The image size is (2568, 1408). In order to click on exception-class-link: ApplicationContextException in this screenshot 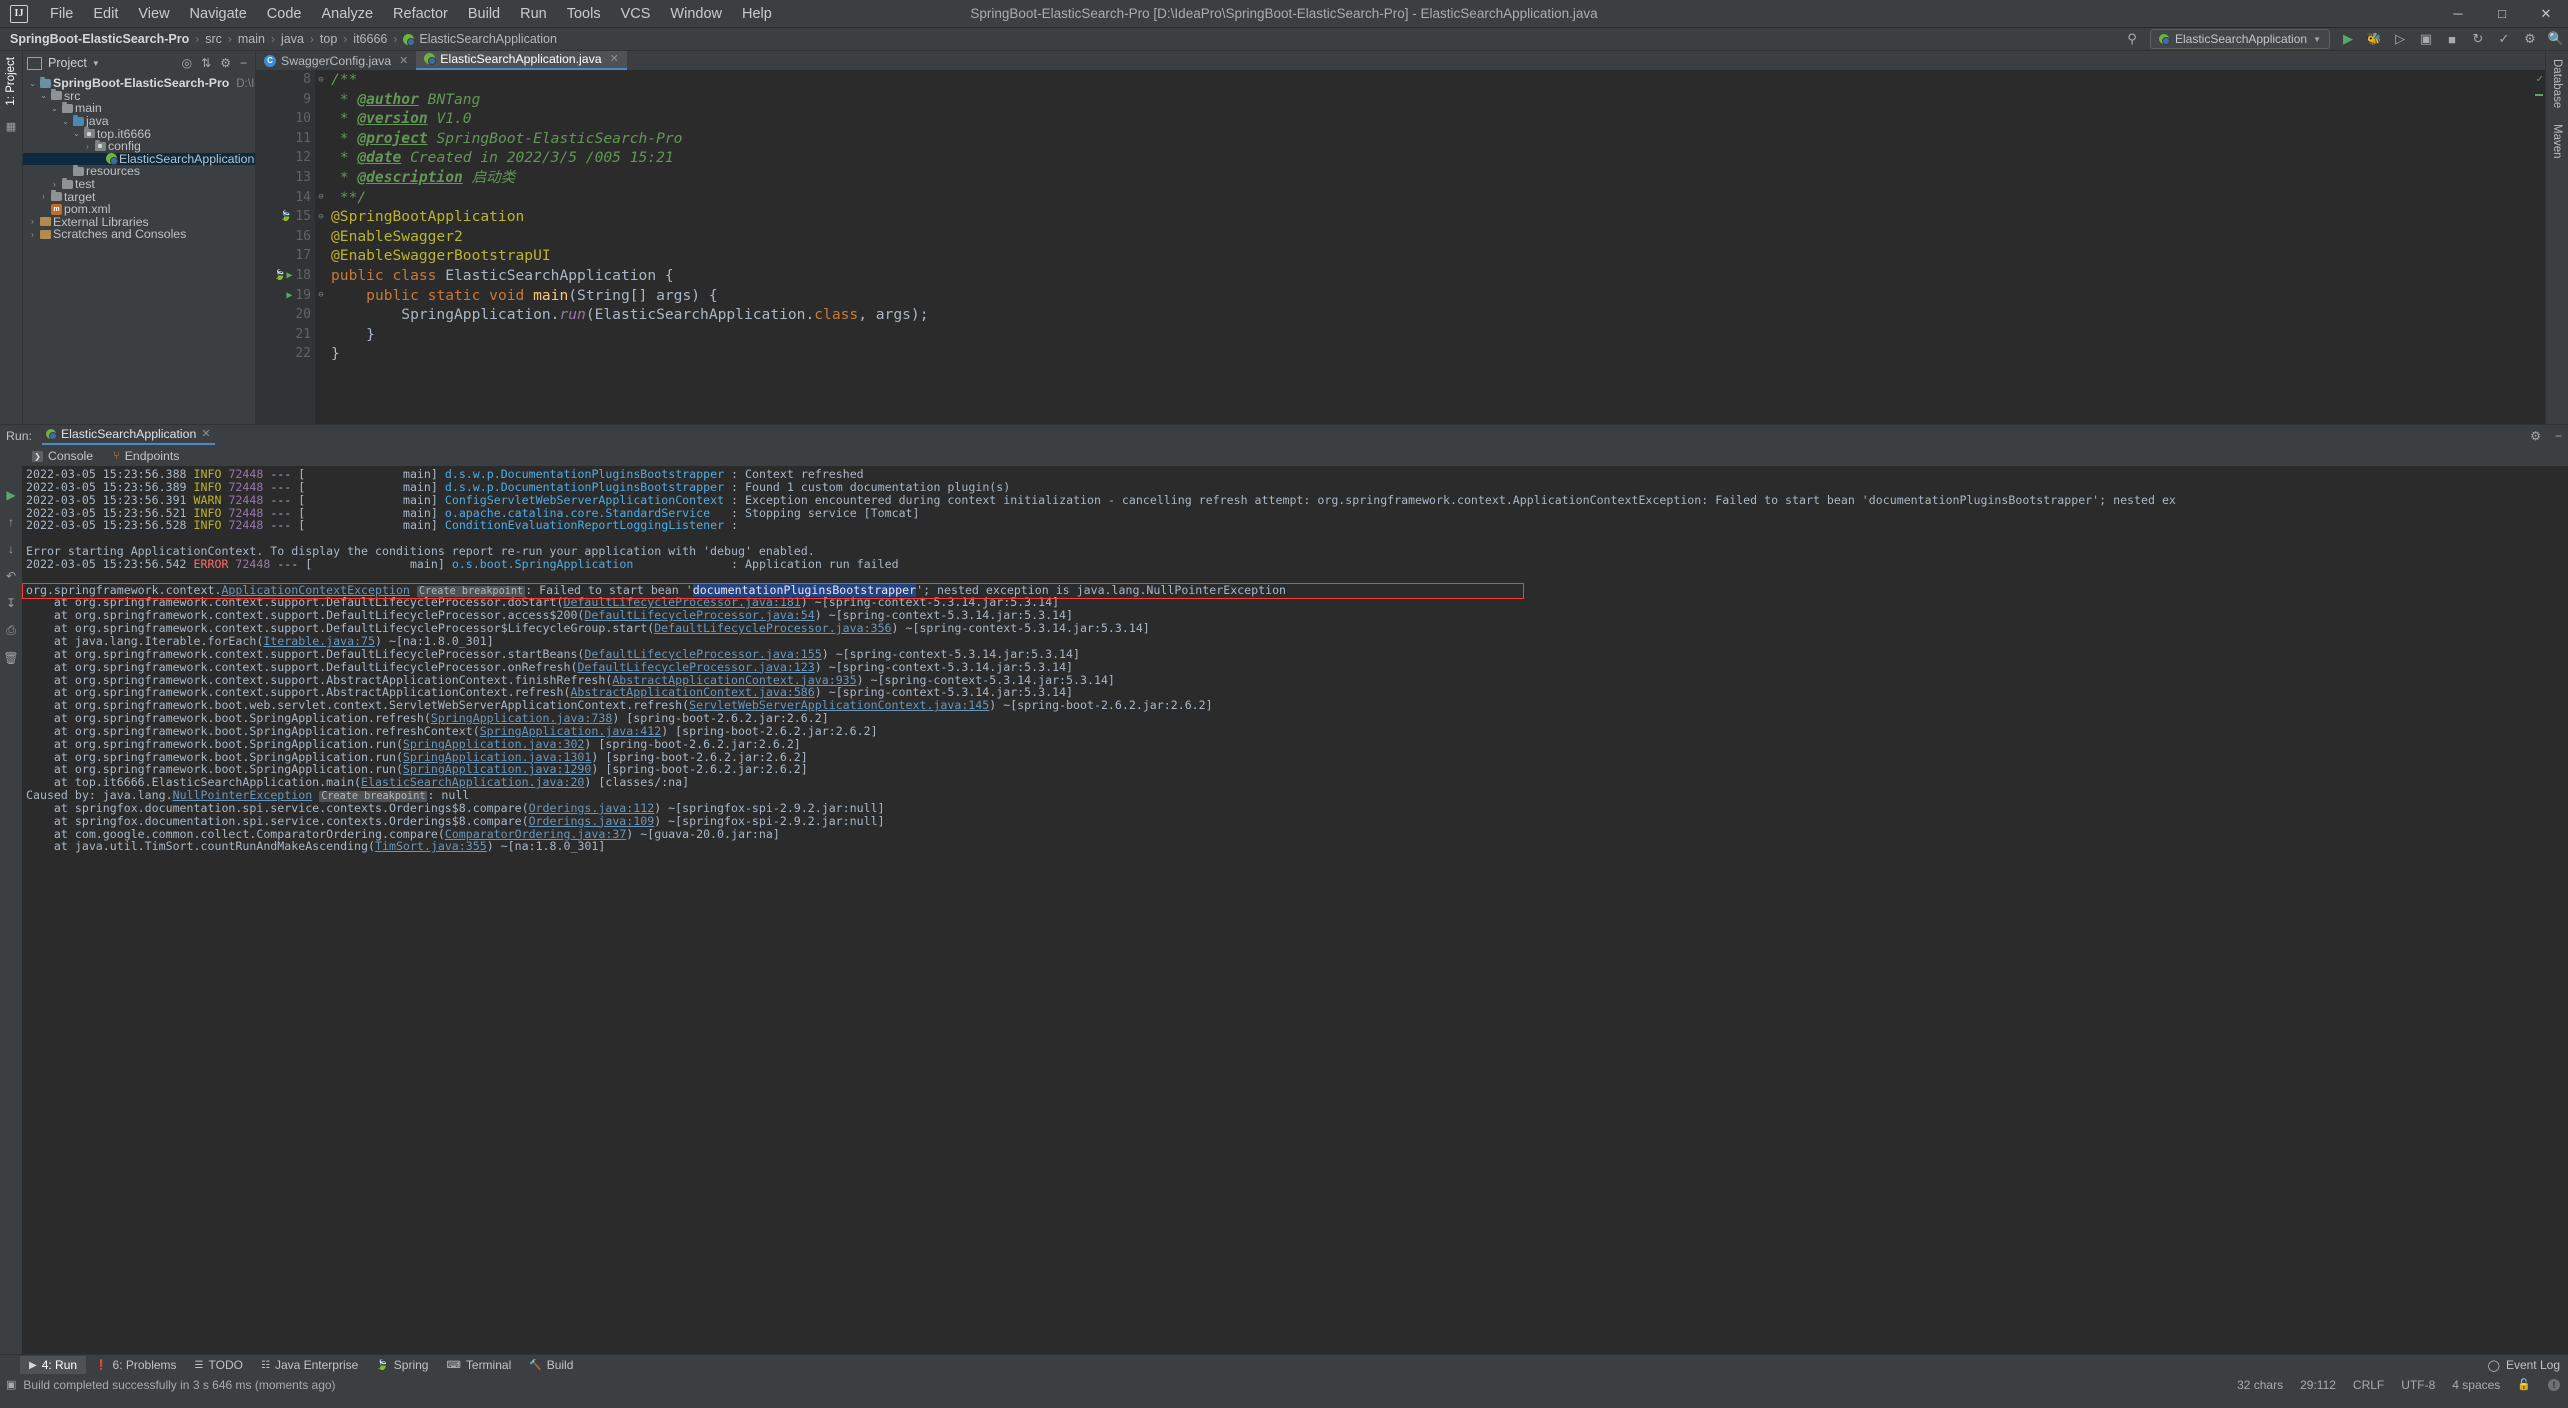, I will do `click(315, 590)`.